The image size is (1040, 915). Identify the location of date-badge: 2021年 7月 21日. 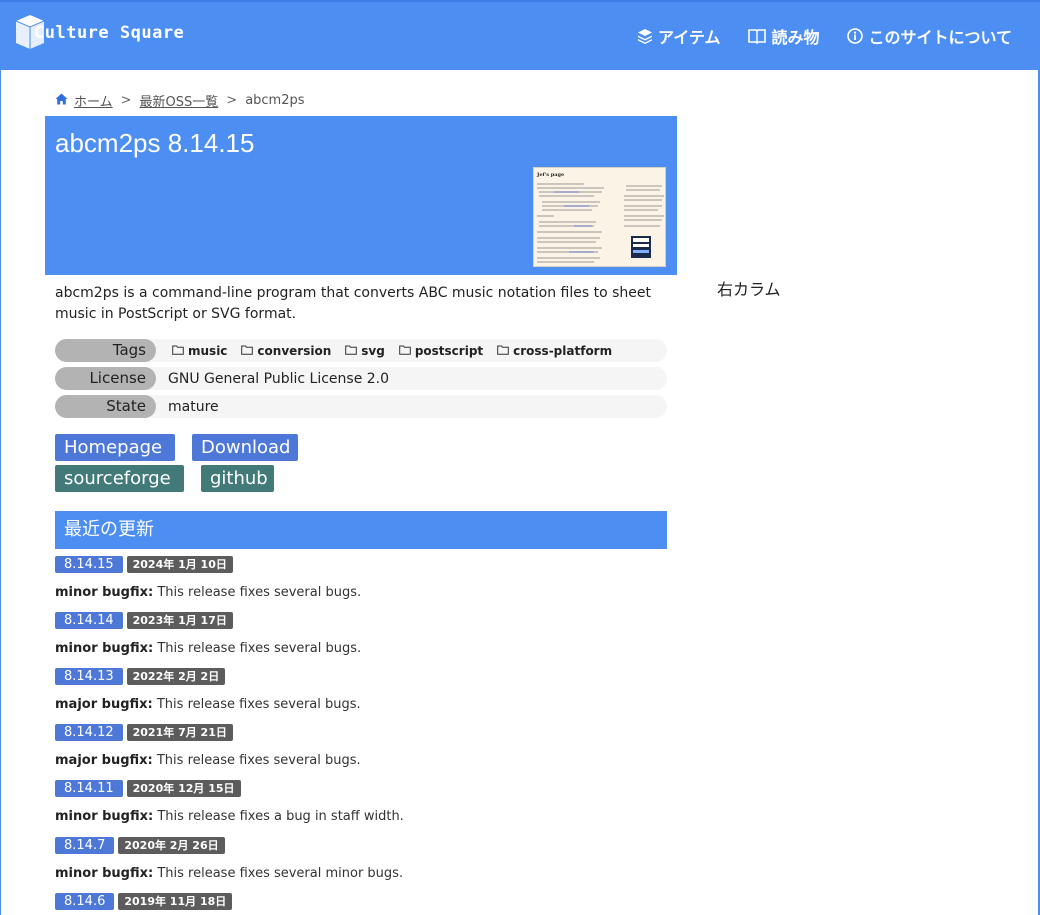
(179, 732).